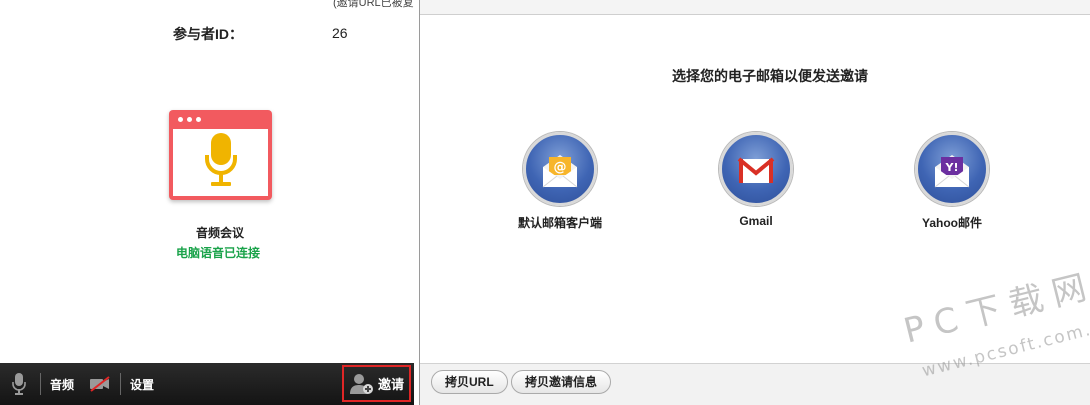 This screenshot has height=405, width=1090. What do you see at coordinates (770, 76) in the screenshot?
I see `dialog-heading: 选择您的电子邮箱以便发送邀请` at bounding box center [770, 76].